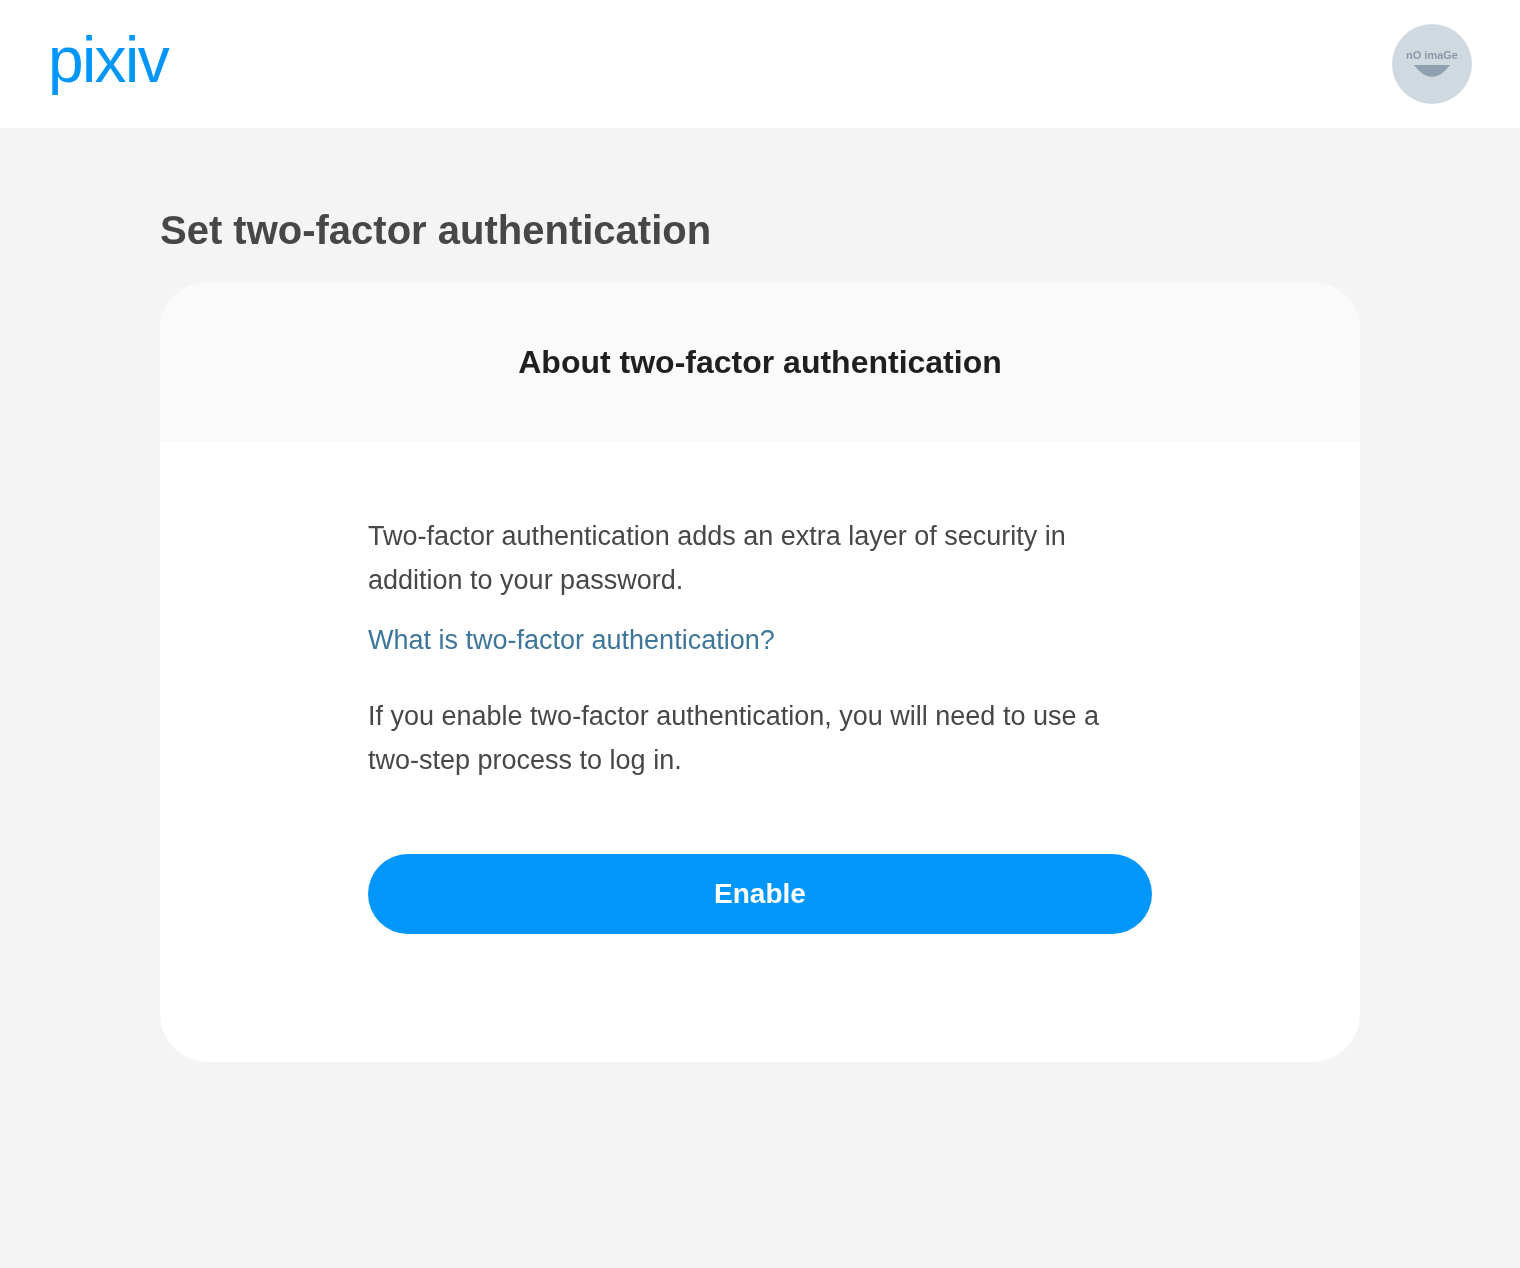 The height and width of the screenshot is (1268, 1520). I want to click on description-text: If you enable two-factor authentication, you will need to use a two-step process to log in., so click(734, 738).